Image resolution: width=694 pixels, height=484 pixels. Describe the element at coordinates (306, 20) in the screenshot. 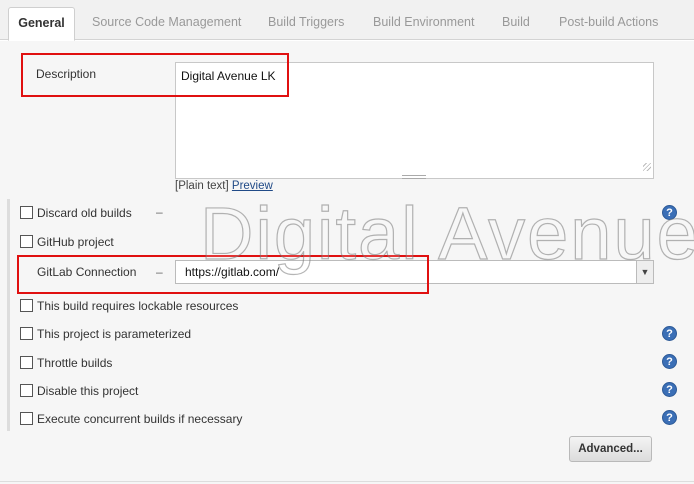

I see `tab-build-triggers: Build Triggers` at that location.